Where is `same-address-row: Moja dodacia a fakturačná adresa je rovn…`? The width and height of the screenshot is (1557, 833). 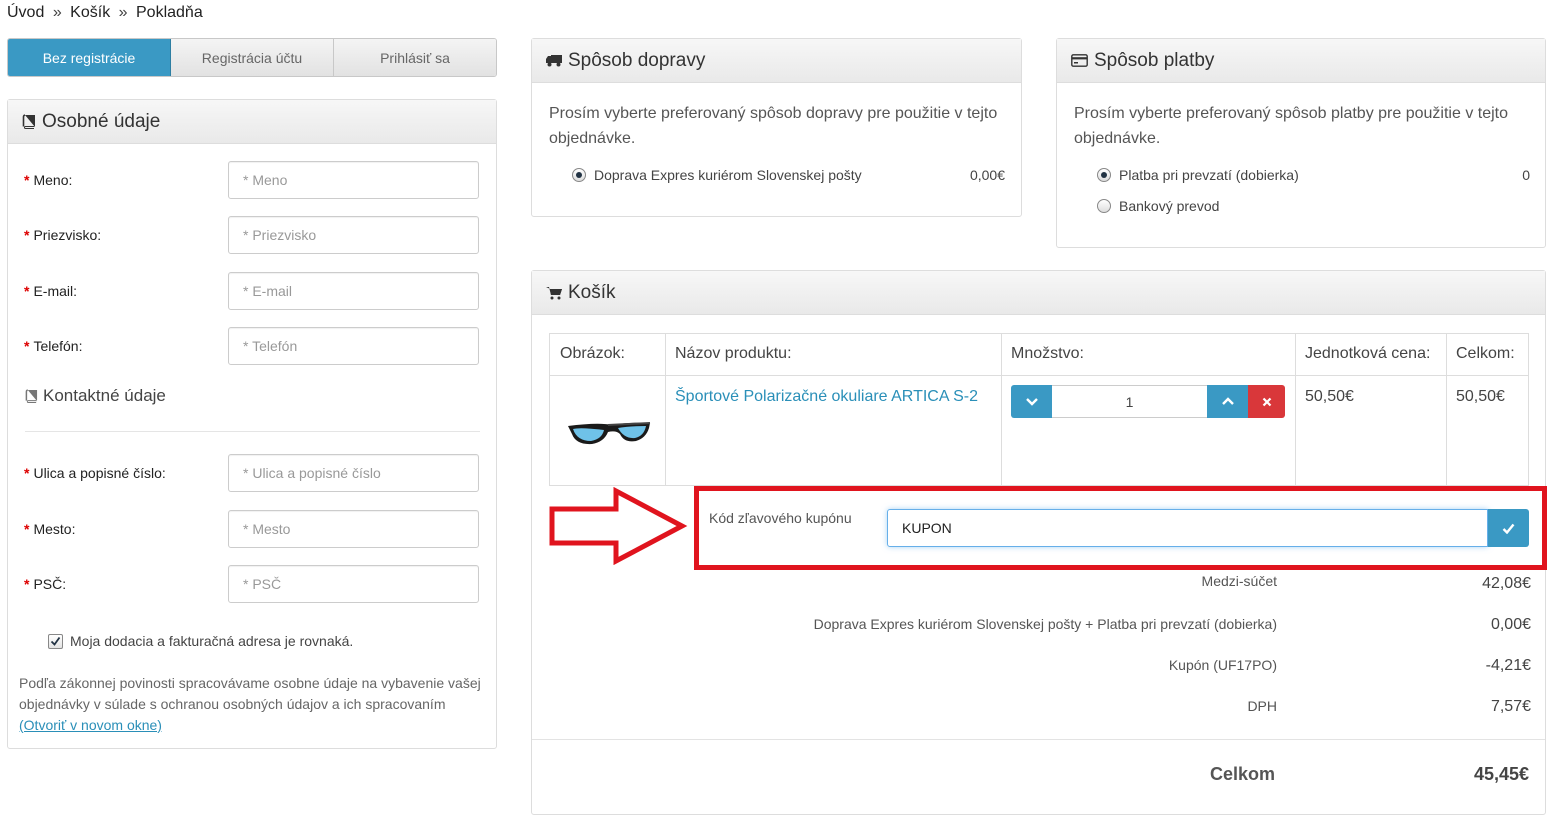 same-address-row: Moja dodacia a fakturačná adresa je rovn… is located at coordinates (200, 641).